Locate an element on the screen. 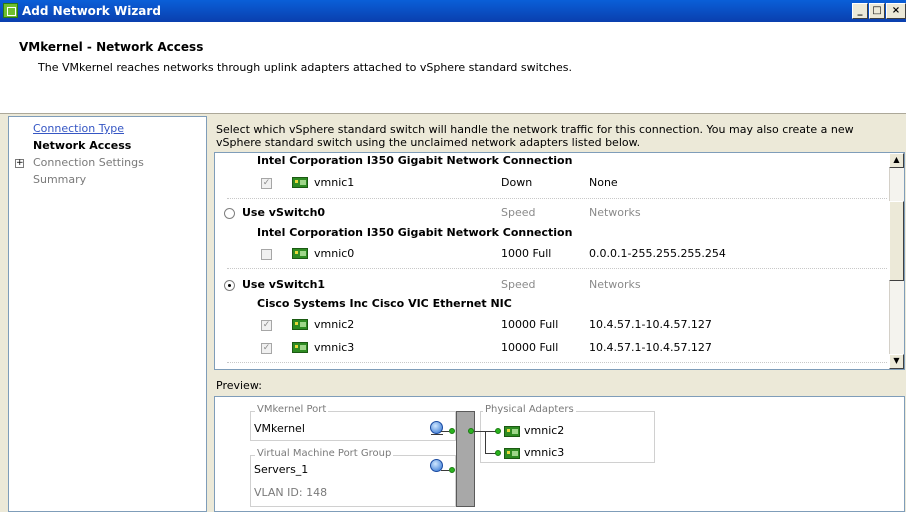  step-connection-settings: Connection Settings is located at coordinates (88, 162).